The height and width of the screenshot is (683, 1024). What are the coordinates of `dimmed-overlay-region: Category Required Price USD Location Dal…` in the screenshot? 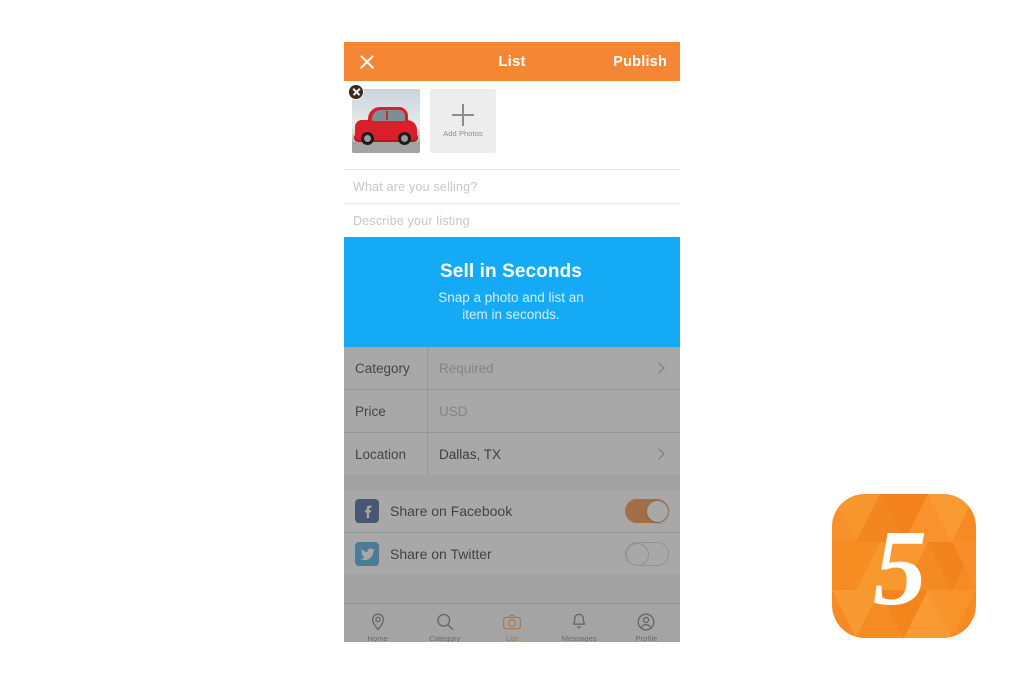 It's located at (512, 494).